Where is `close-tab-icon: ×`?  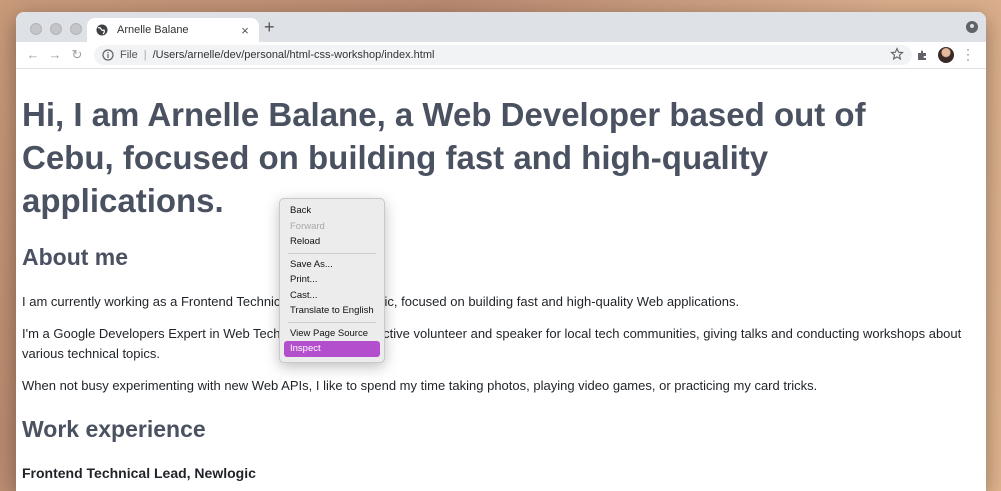 close-tab-icon: × is located at coordinates (245, 30).